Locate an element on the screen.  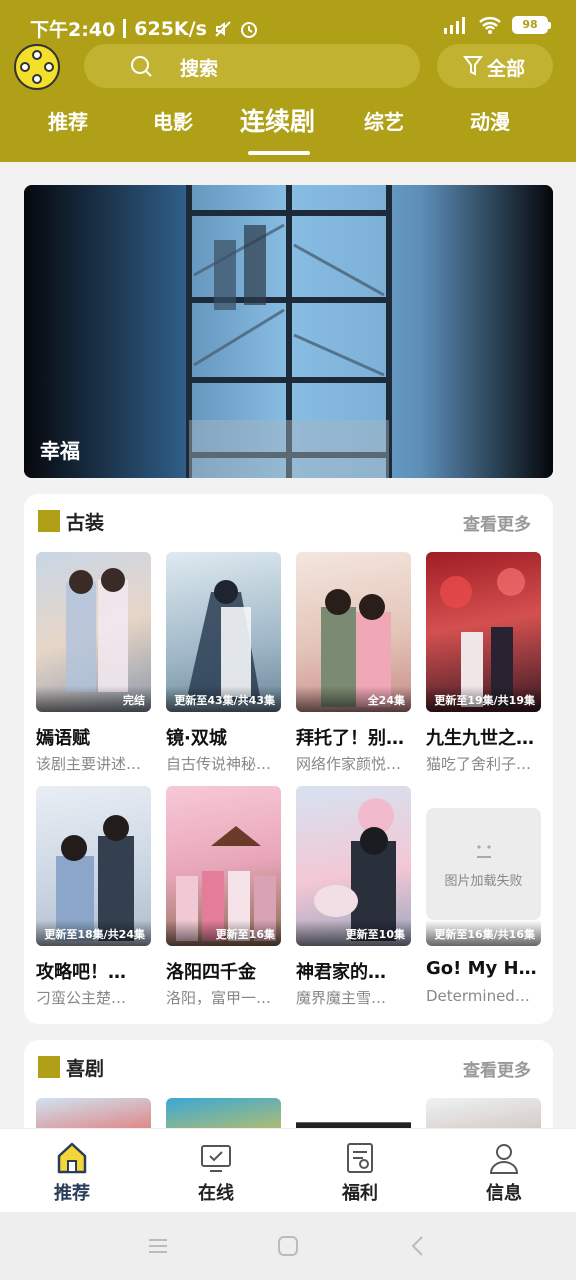
nav-info: 信息 is located at coordinates (504, 1171).